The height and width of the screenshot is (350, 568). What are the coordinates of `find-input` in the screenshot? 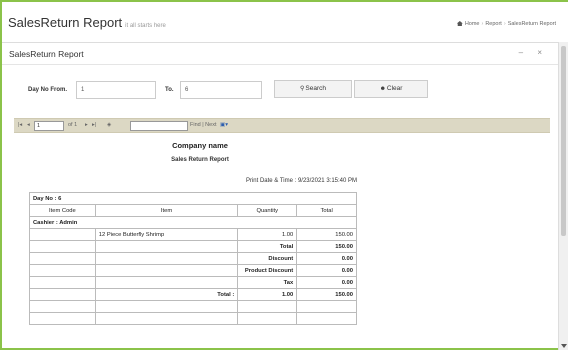 It's located at (159, 126).